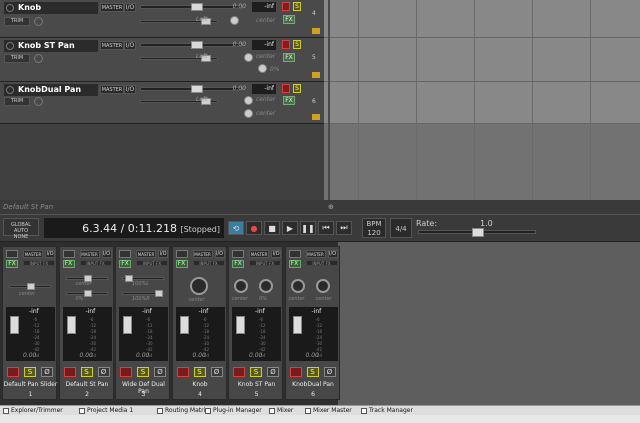 The width and height of the screenshot is (640, 423). I want to click on strip-name: KnobDual Pan, so click(313, 384).